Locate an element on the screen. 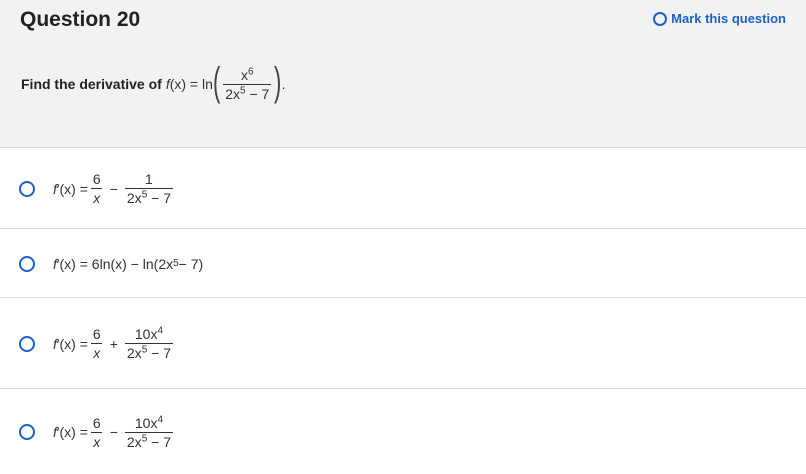 The image size is (806, 474). option-3-f1-den: x is located at coordinates (97, 353).